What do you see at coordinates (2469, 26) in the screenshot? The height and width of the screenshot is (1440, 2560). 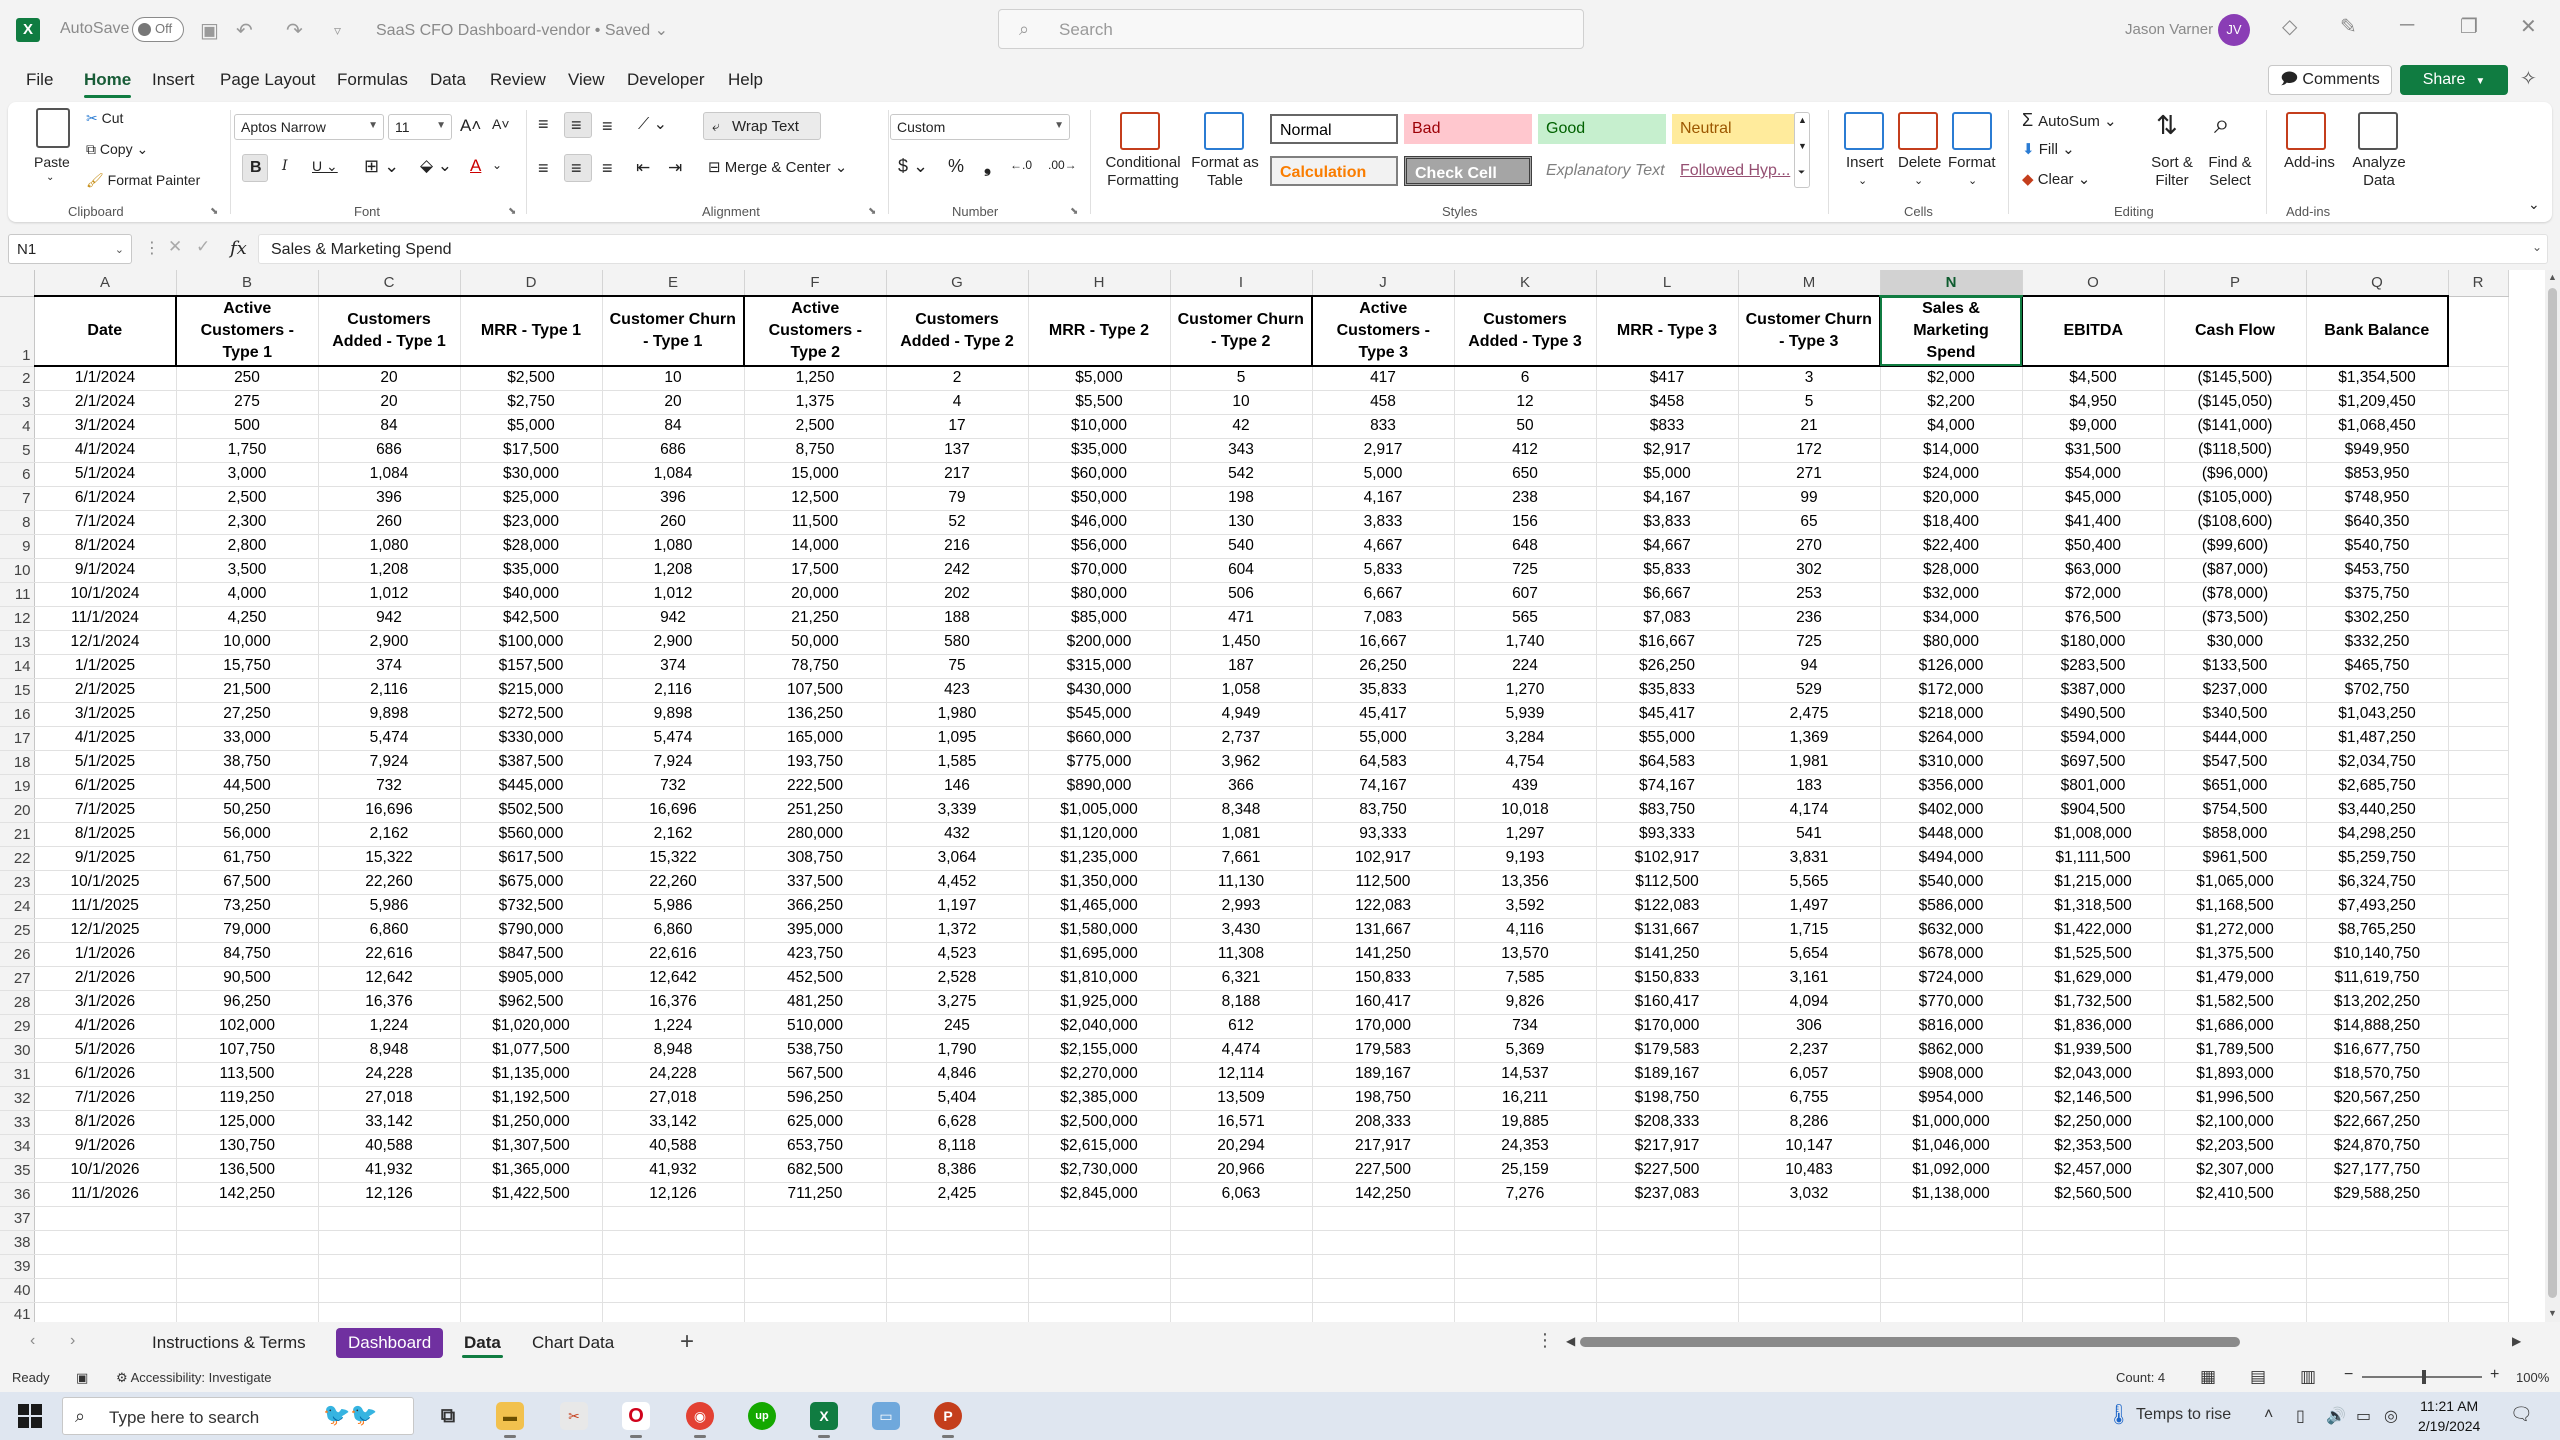 I see `restore-icon: ❐` at bounding box center [2469, 26].